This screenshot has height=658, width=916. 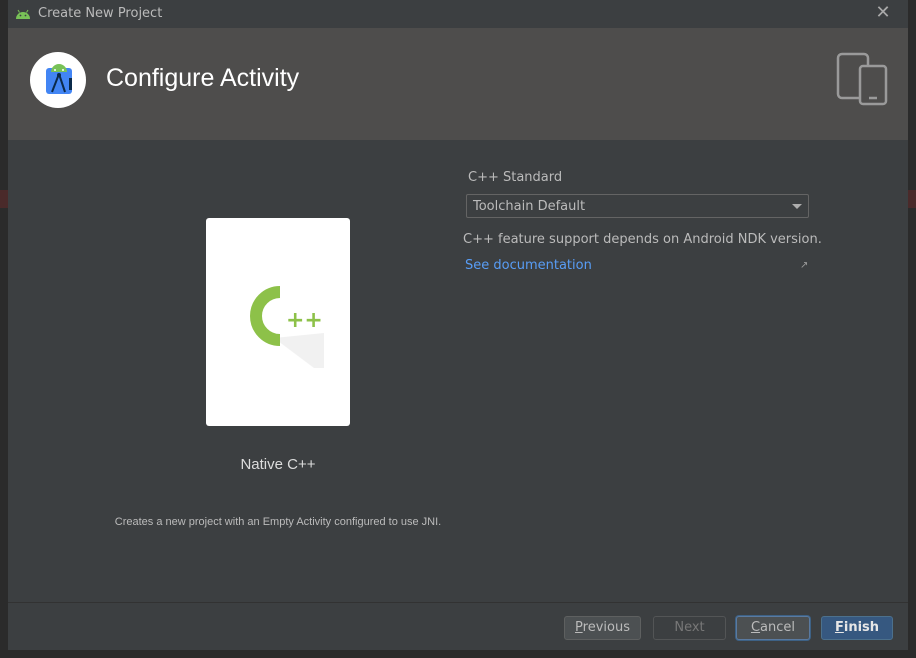 I want to click on finish-label: inish, so click(x=861, y=627).